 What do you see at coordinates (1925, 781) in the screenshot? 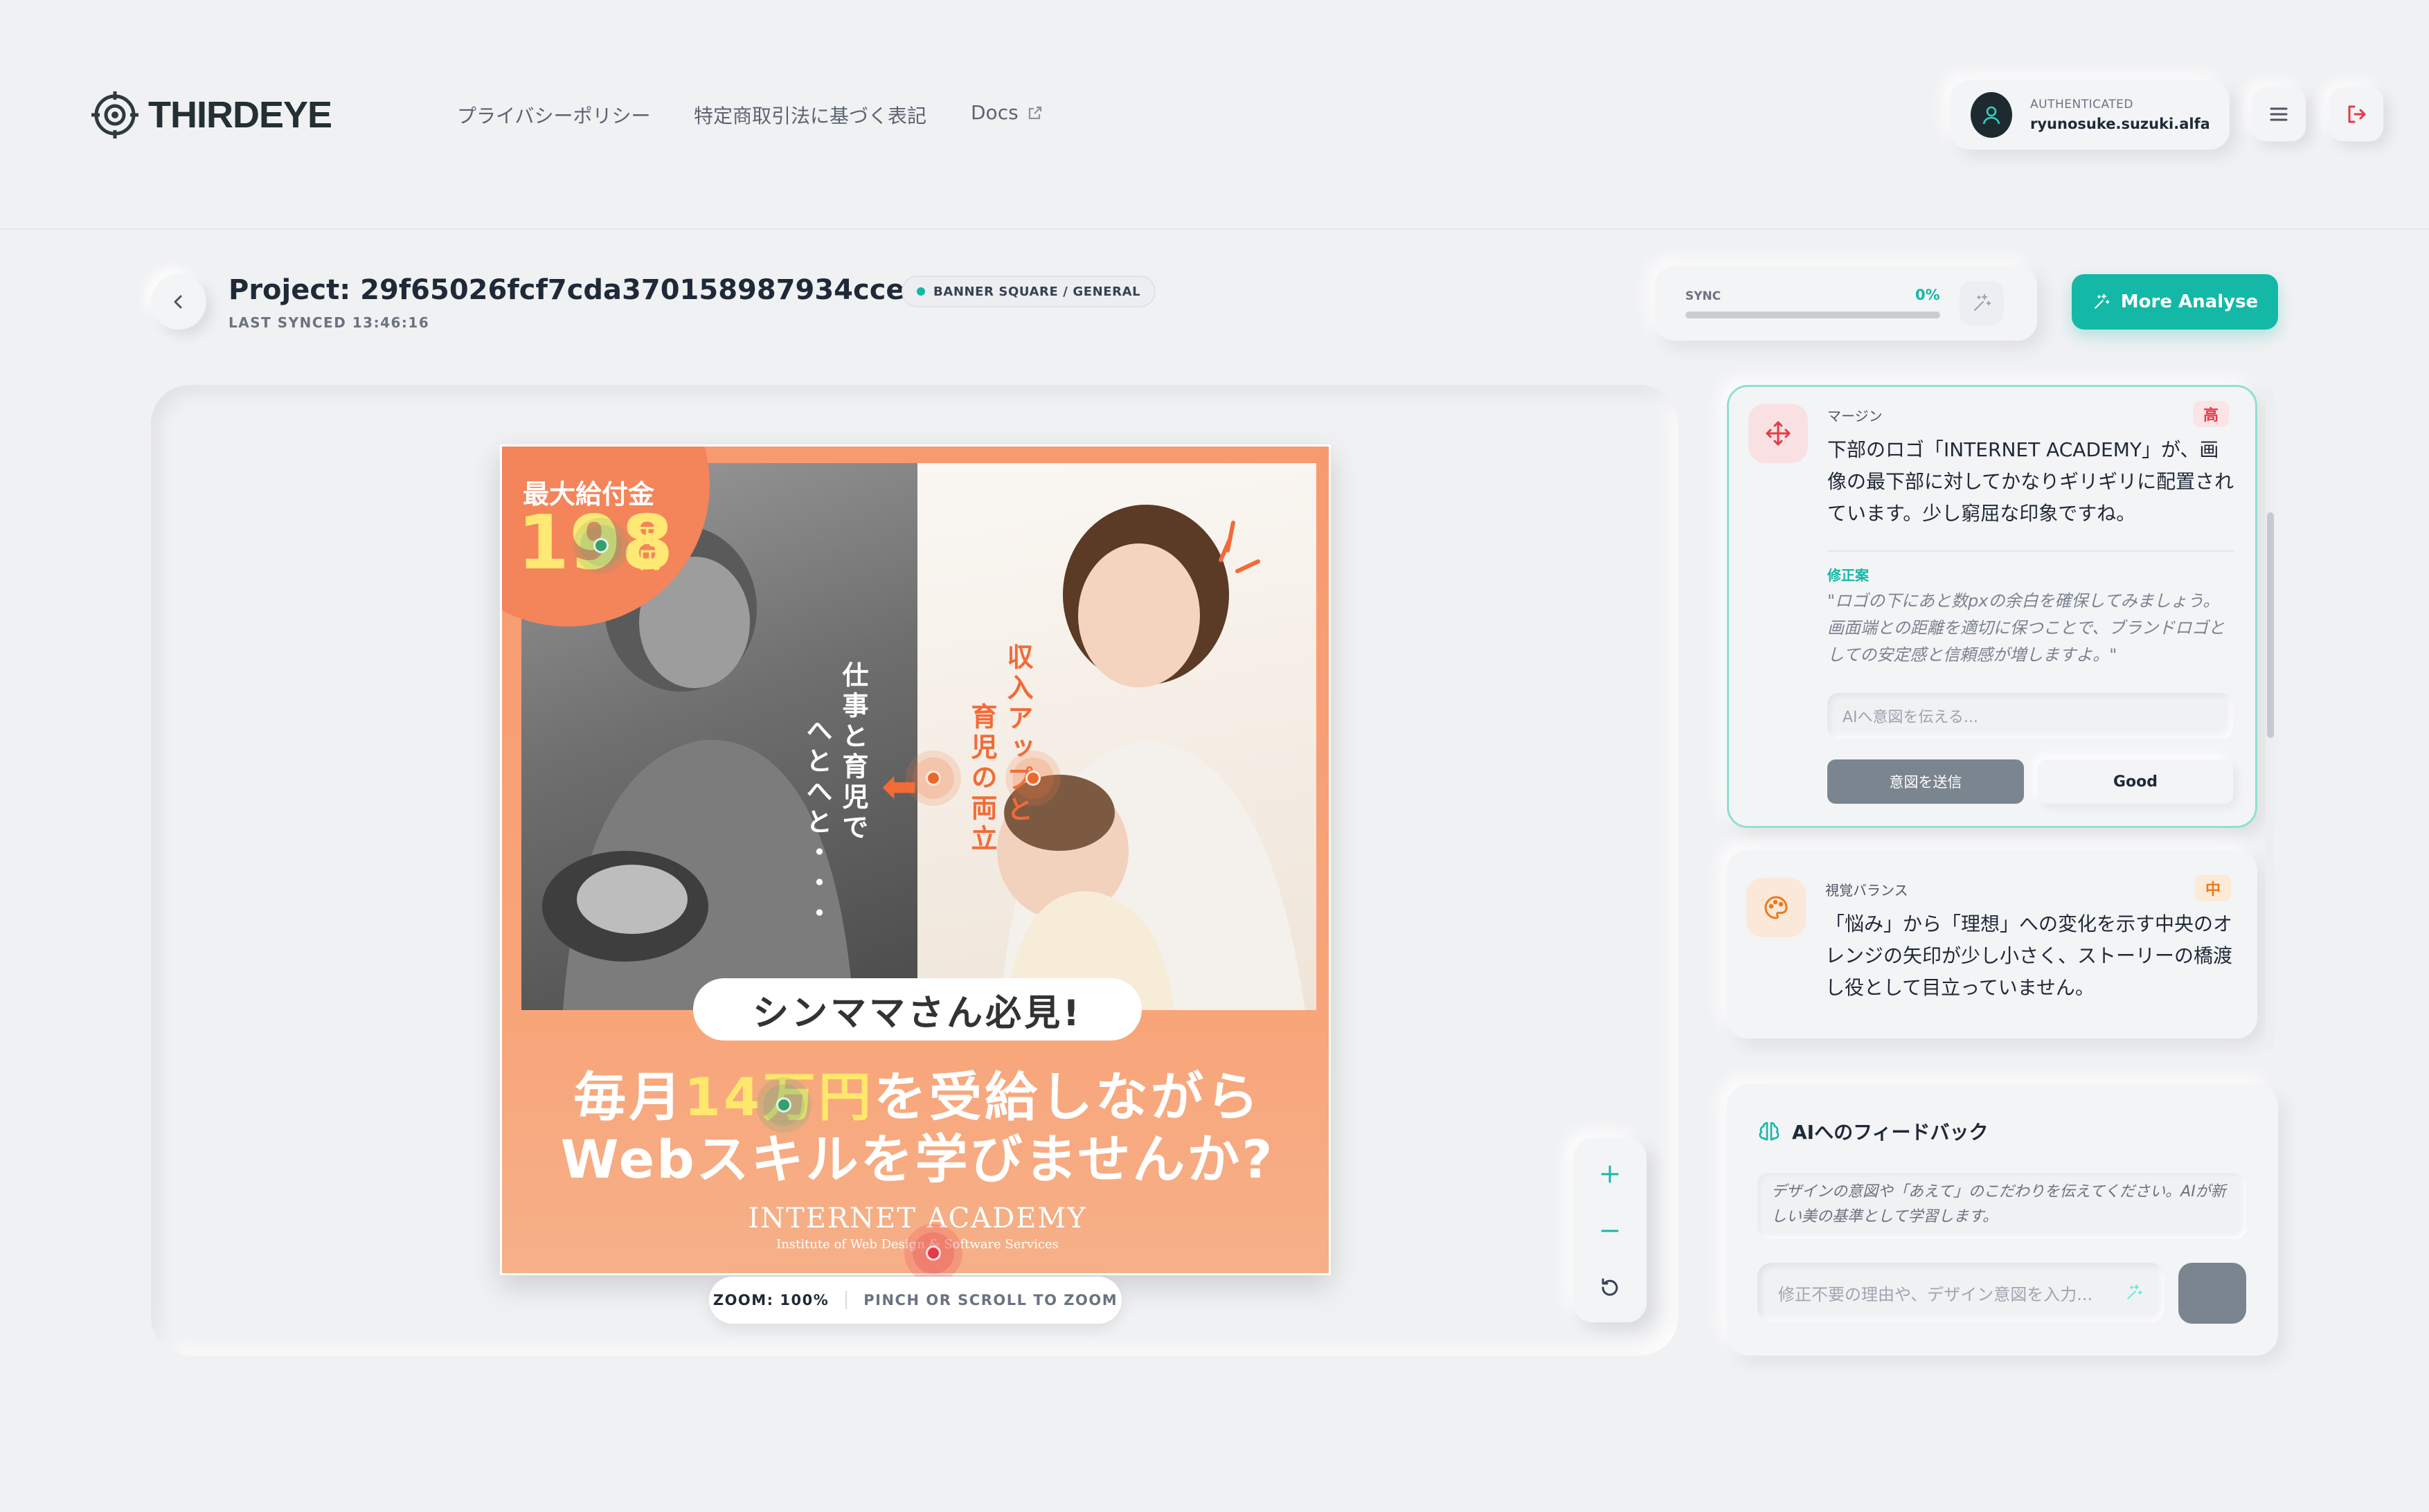
I see `send-intent-button: 意図を送信` at bounding box center [1925, 781].